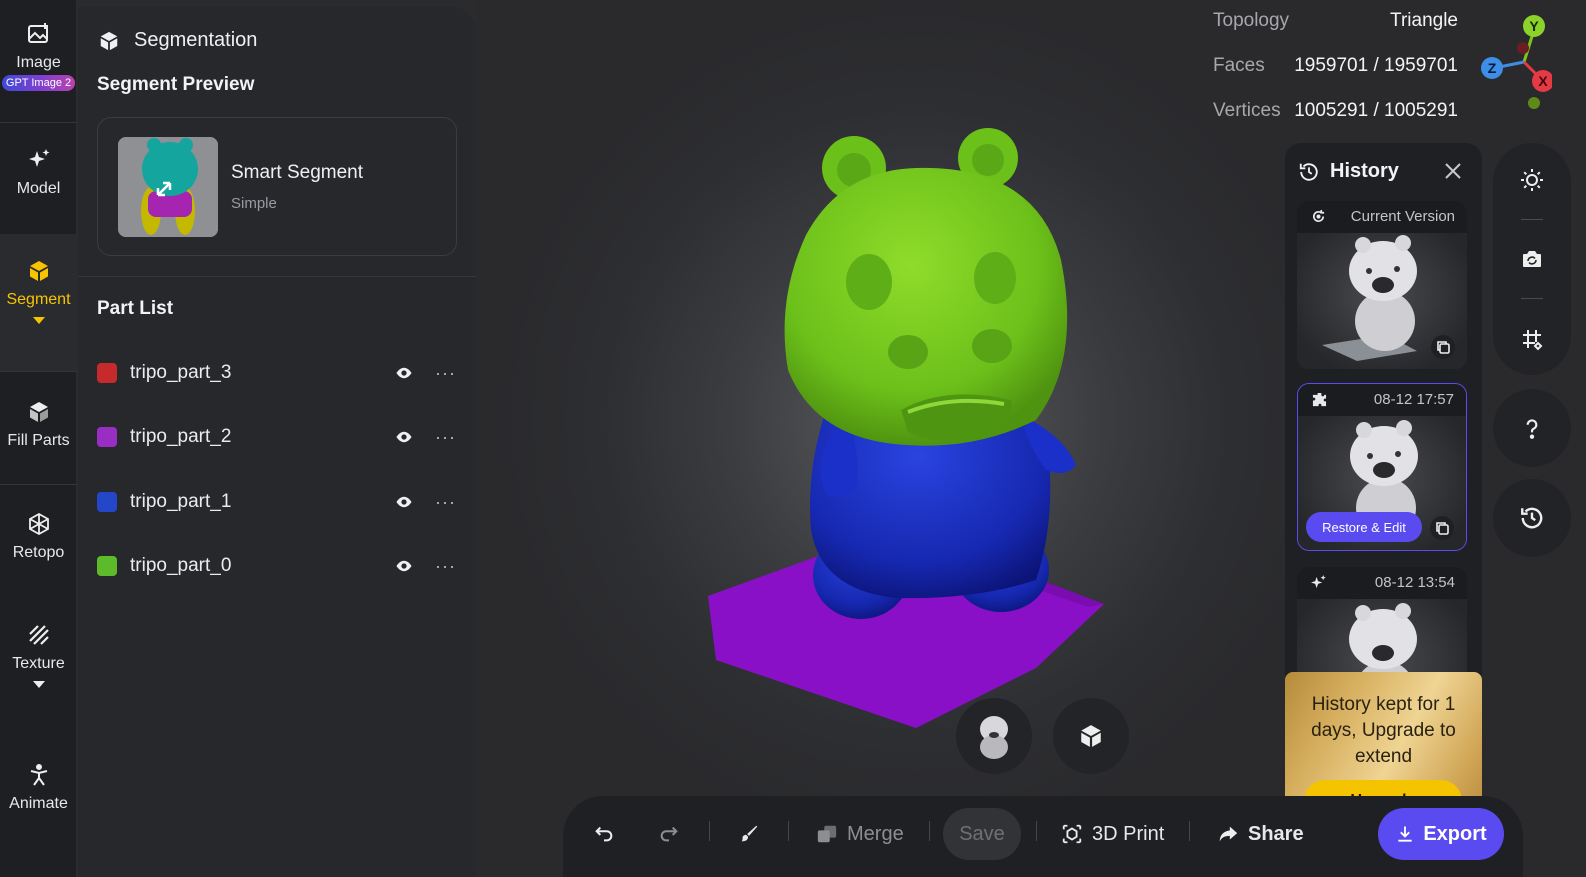 The height and width of the screenshot is (877, 1586). What do you see at coordinates (860, 834) in the screenshot?
I see `merge-button: Merge` at bounding box center [860, 834].